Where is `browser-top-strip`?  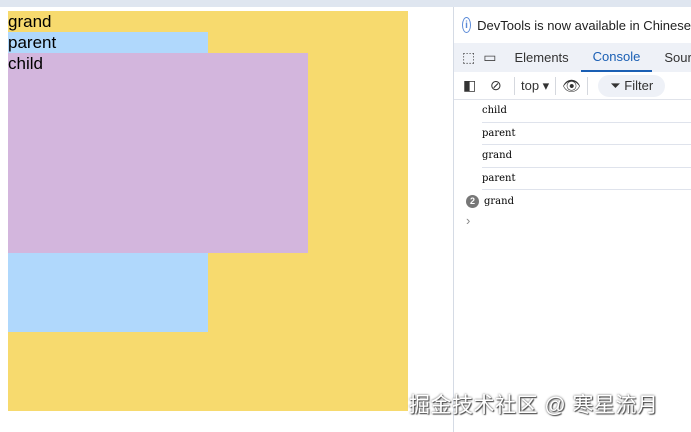 browser-top-strip is located at coordinates (345, 3).